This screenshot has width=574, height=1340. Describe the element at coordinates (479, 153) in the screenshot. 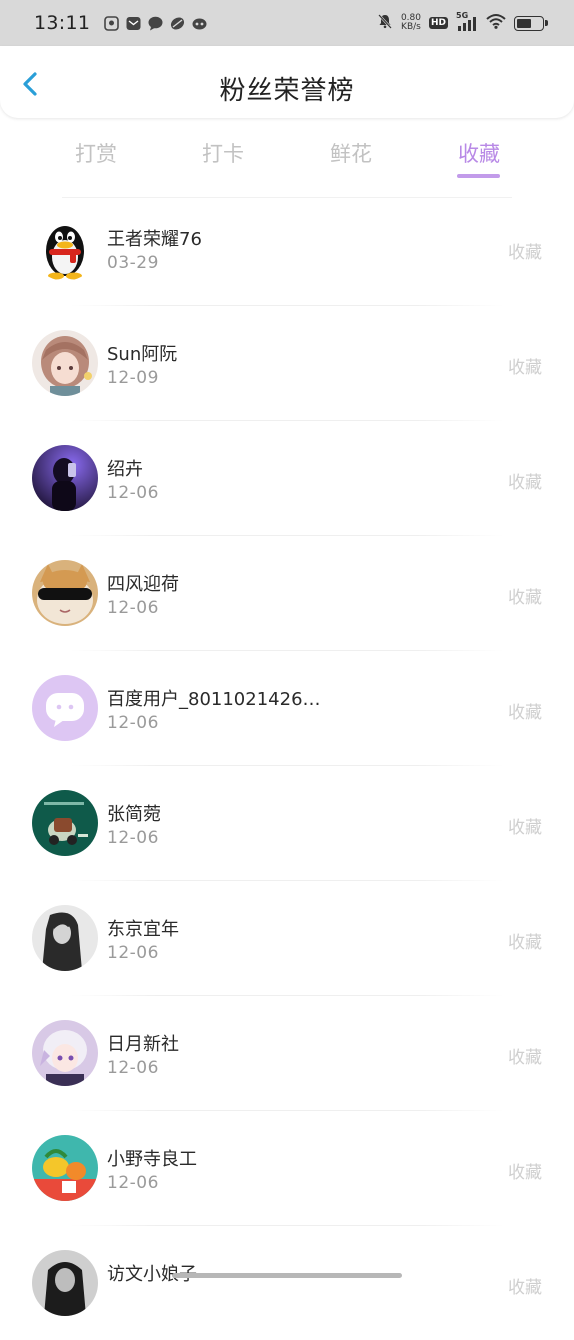

I see `tab-favorites: 收藏` at that location.